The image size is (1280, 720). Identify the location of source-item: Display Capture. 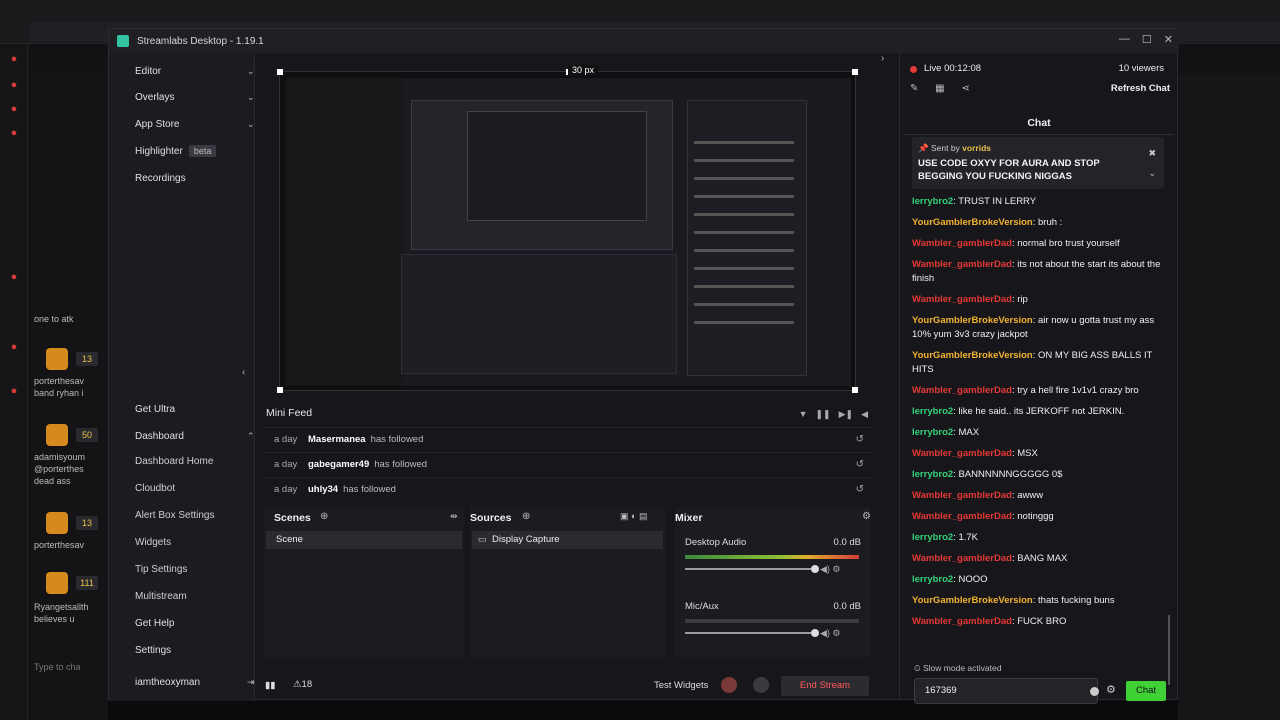
(567, 540).